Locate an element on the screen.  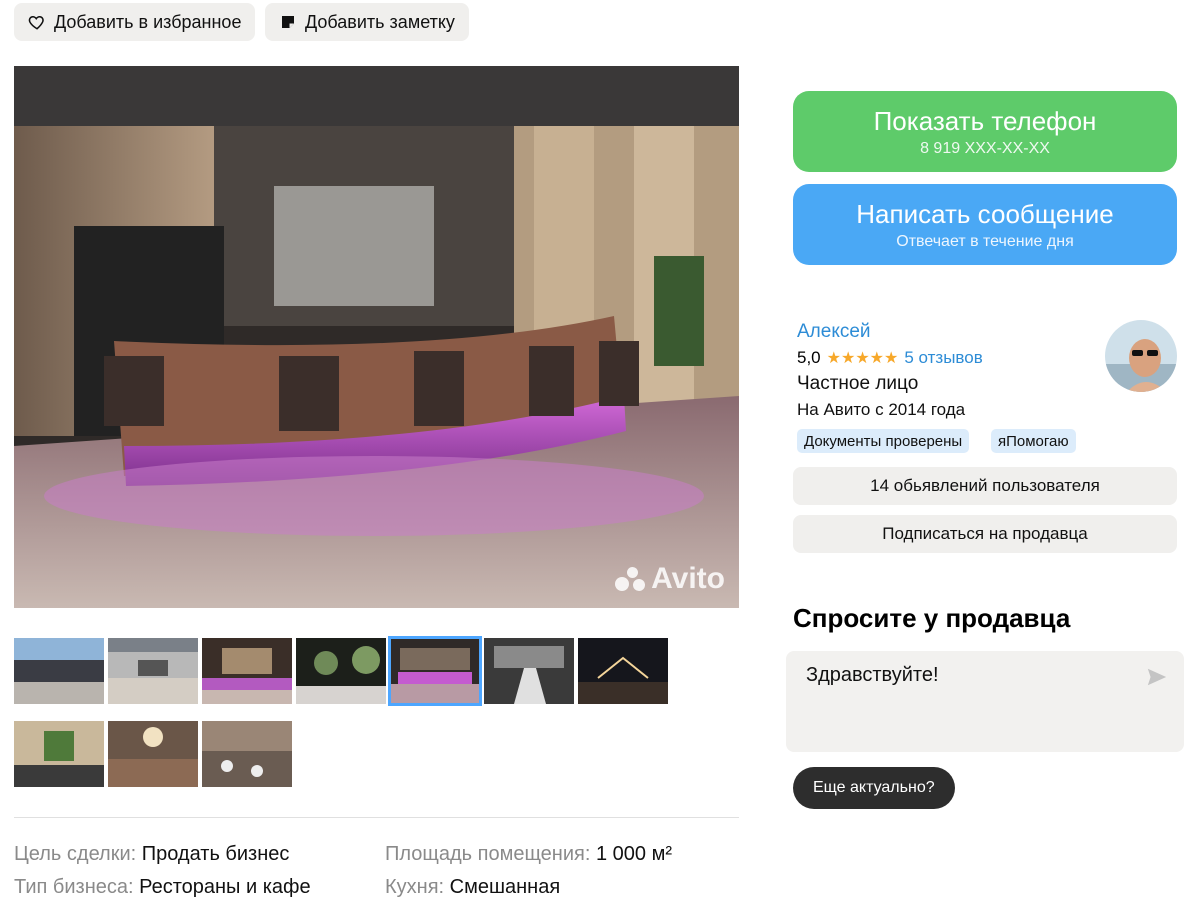
param-area-value: 1 000 м² is located at coordinates (633, 854).